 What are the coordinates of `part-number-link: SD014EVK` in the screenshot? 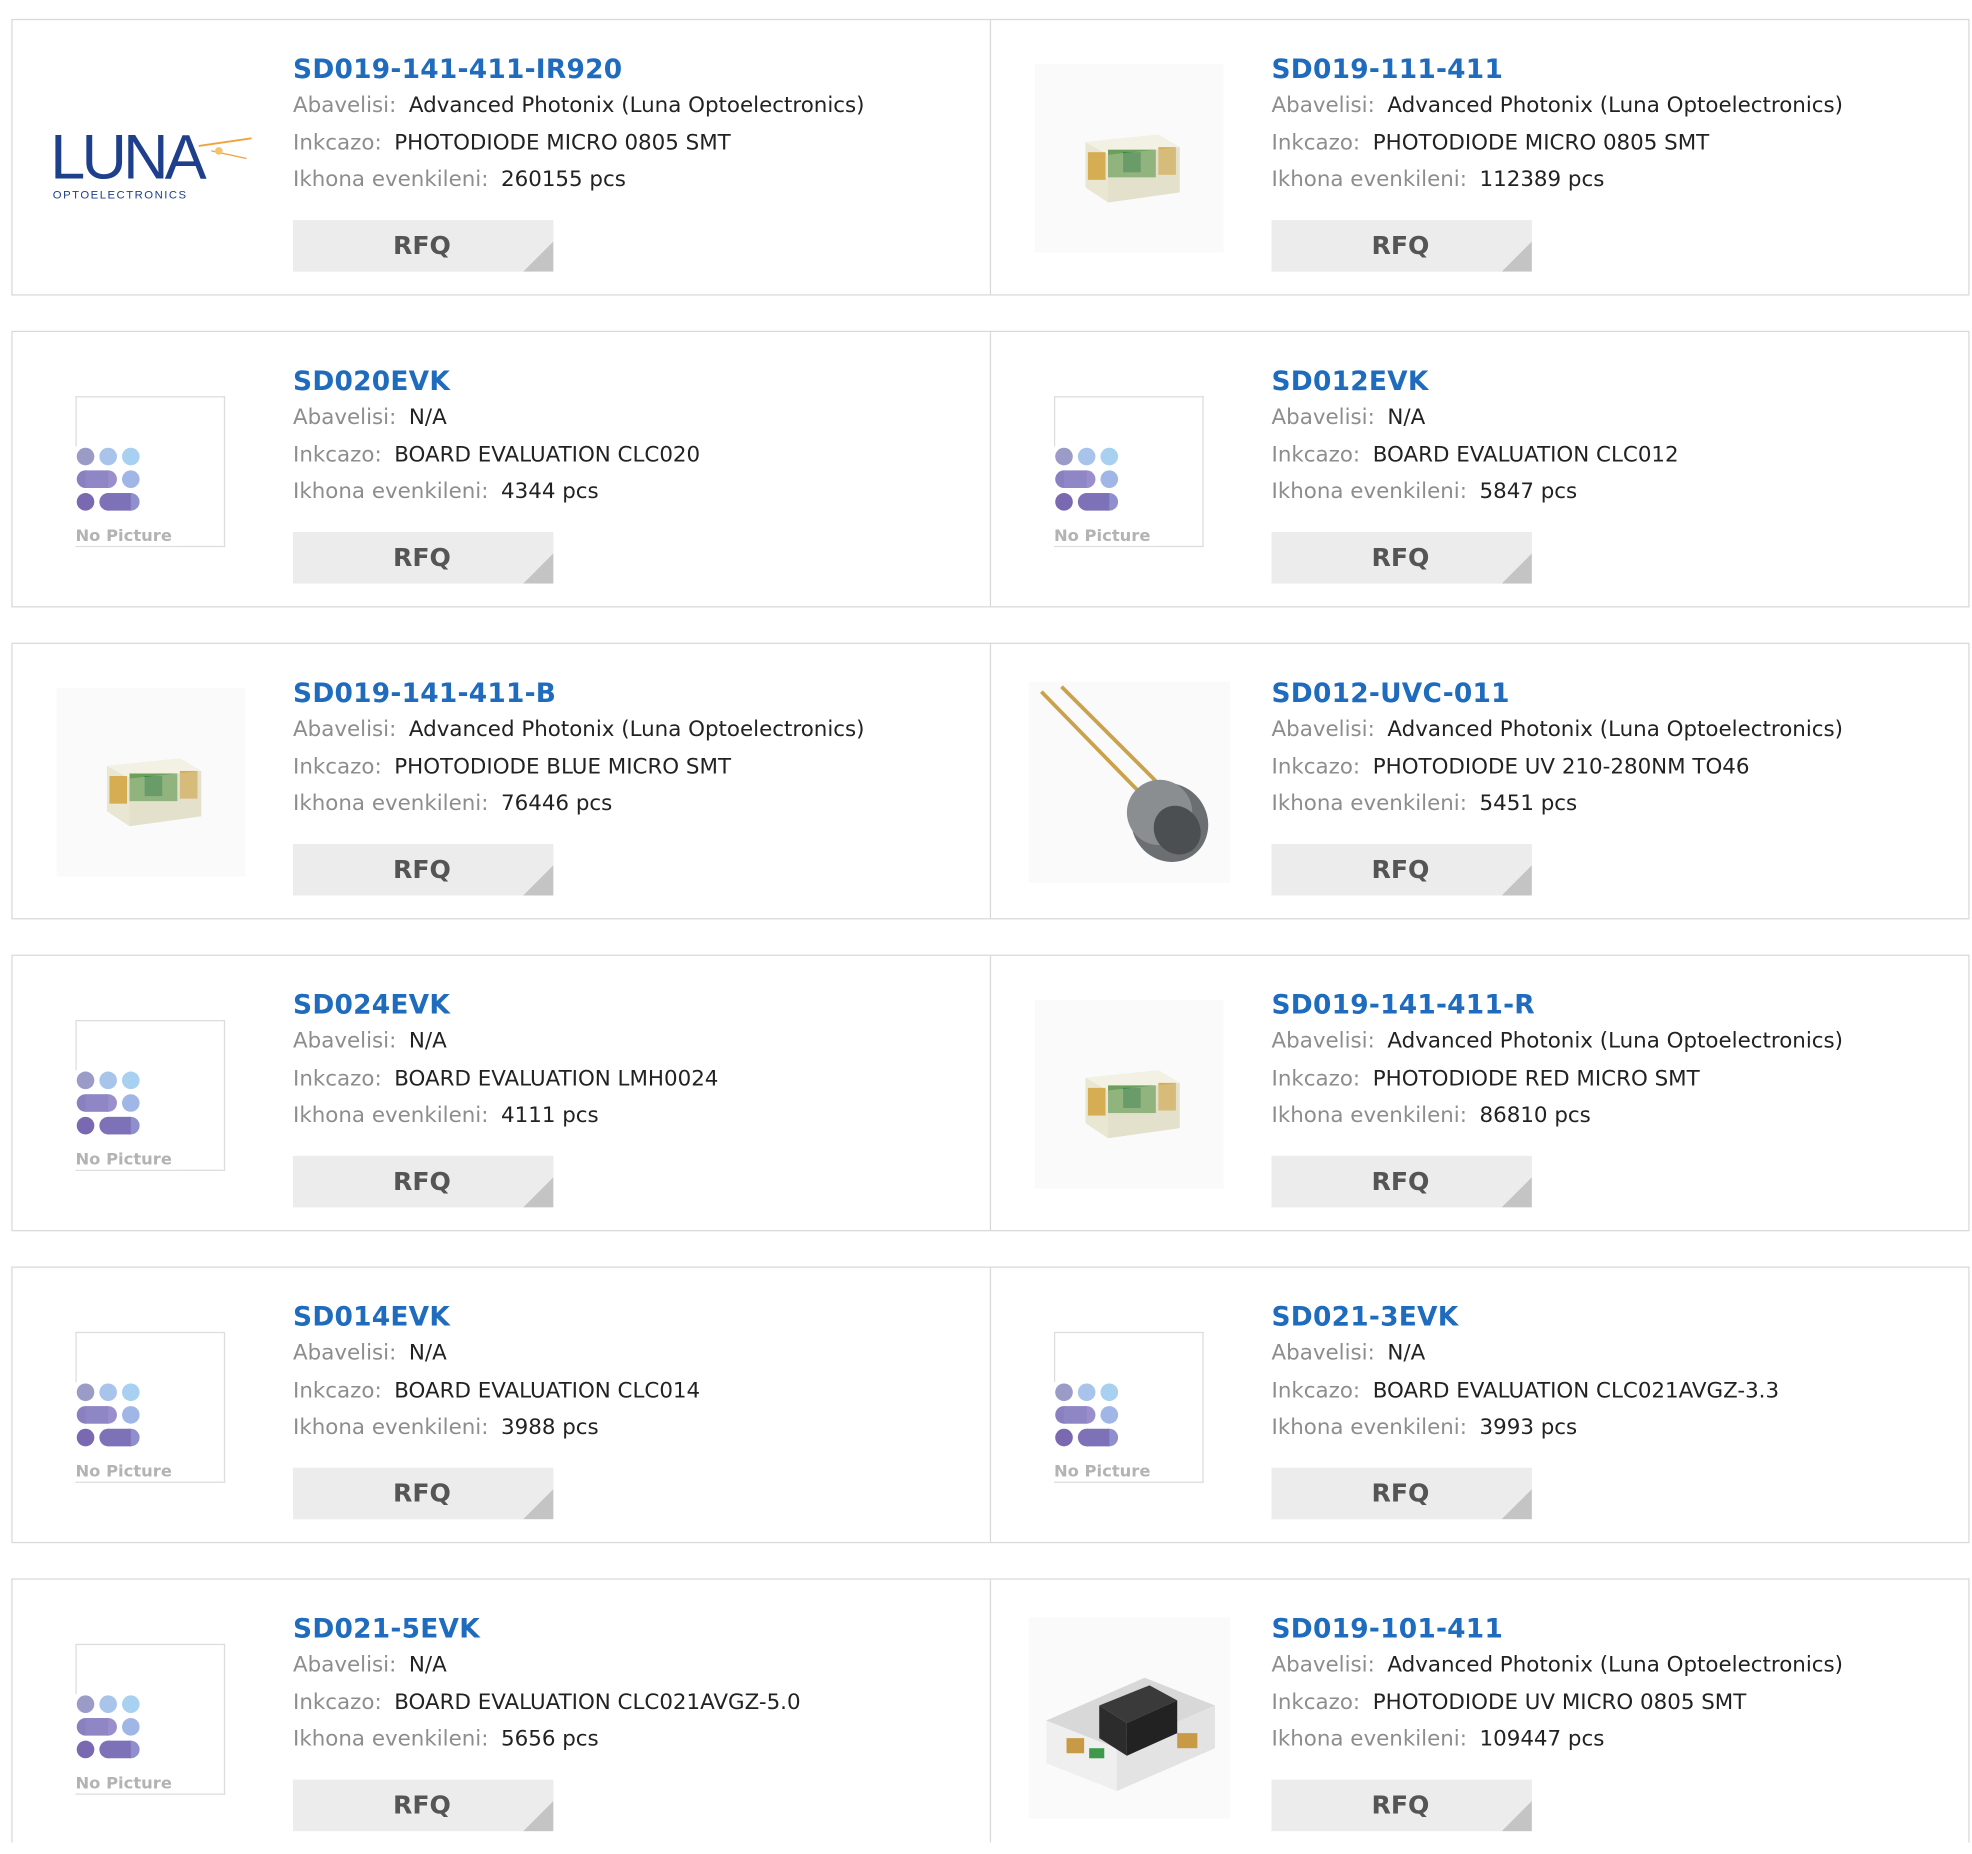 It's located at (496, 1317).